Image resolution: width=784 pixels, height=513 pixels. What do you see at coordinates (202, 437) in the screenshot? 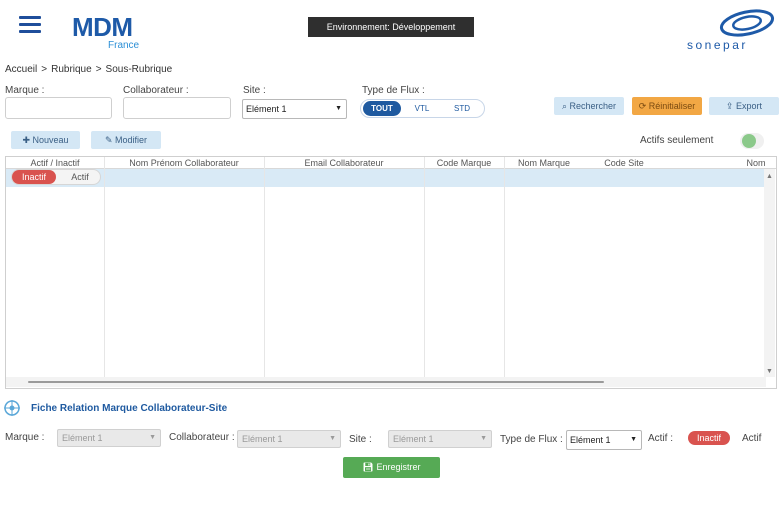
I see `form-collaborateur-label: Collaborateur :` at bounding box center [202, 437].